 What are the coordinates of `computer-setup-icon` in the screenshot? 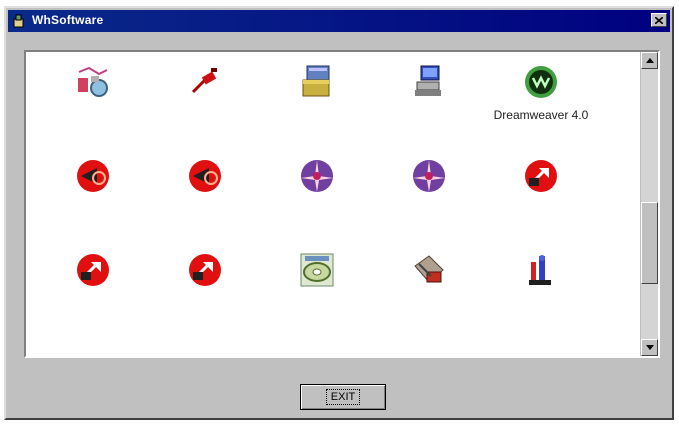 It's located at (428, 80).